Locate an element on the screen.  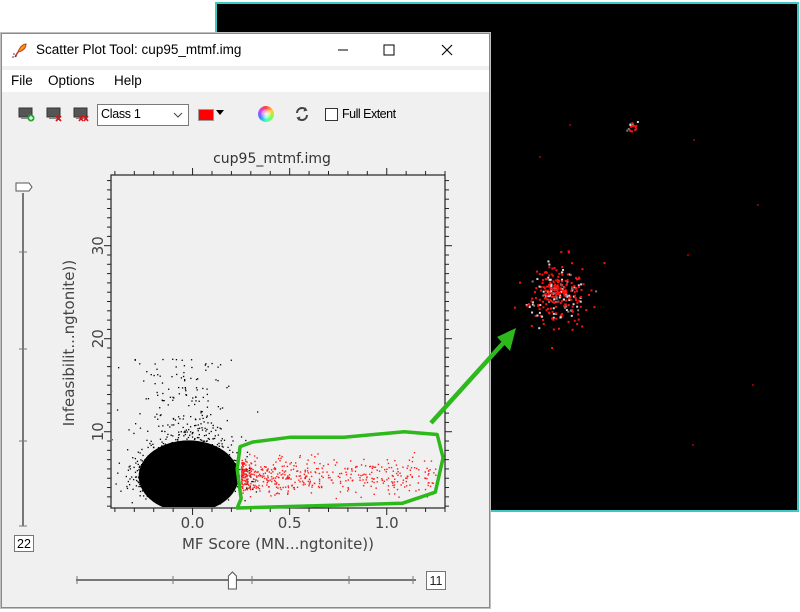
close-button is located at coordinates (447, 50).